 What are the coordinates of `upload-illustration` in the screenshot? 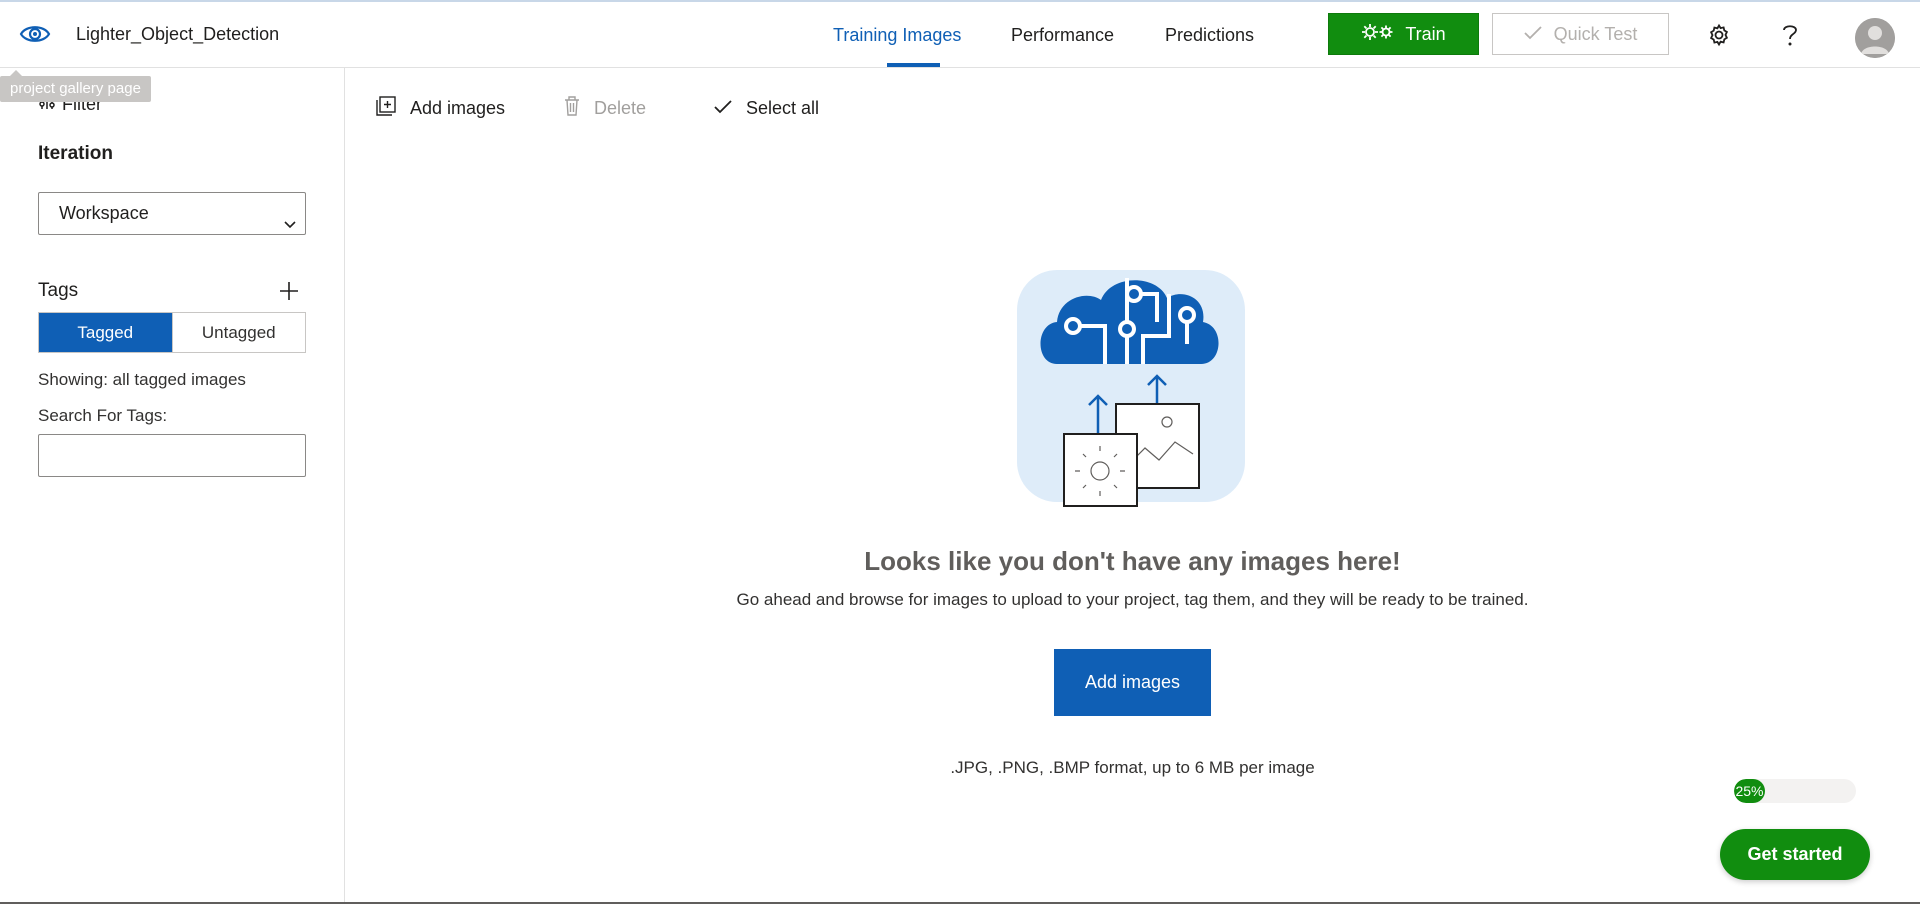 It's located at (1133, 387).